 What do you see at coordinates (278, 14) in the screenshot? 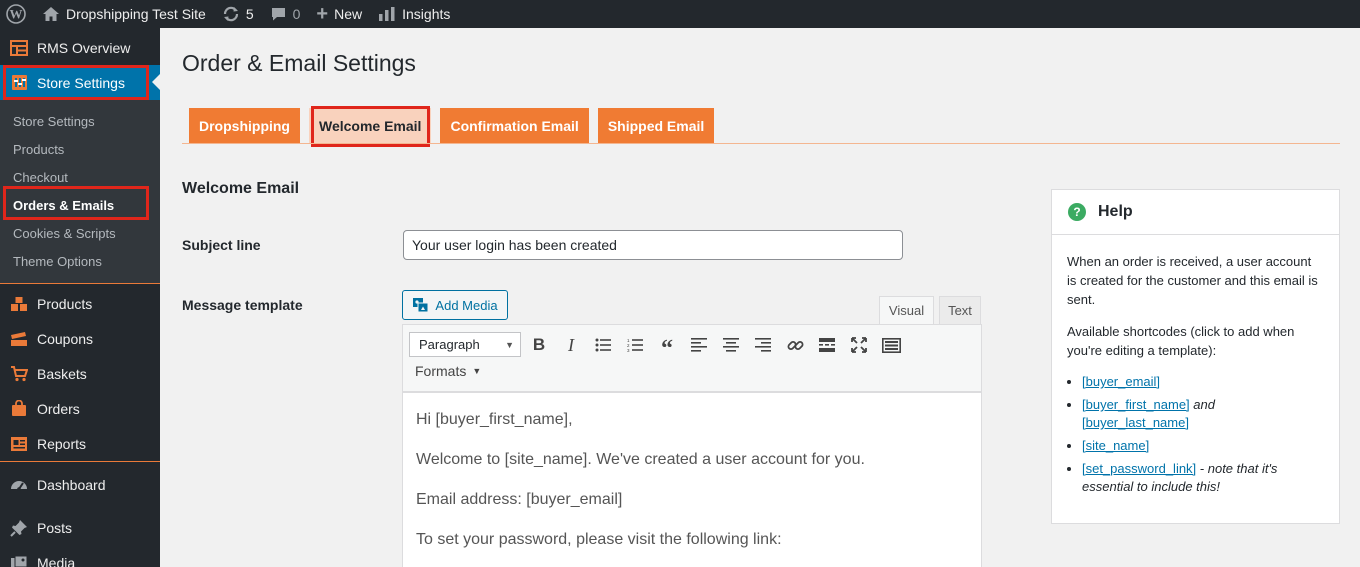
I see `comment-icon` at bounding box center [278, 14].